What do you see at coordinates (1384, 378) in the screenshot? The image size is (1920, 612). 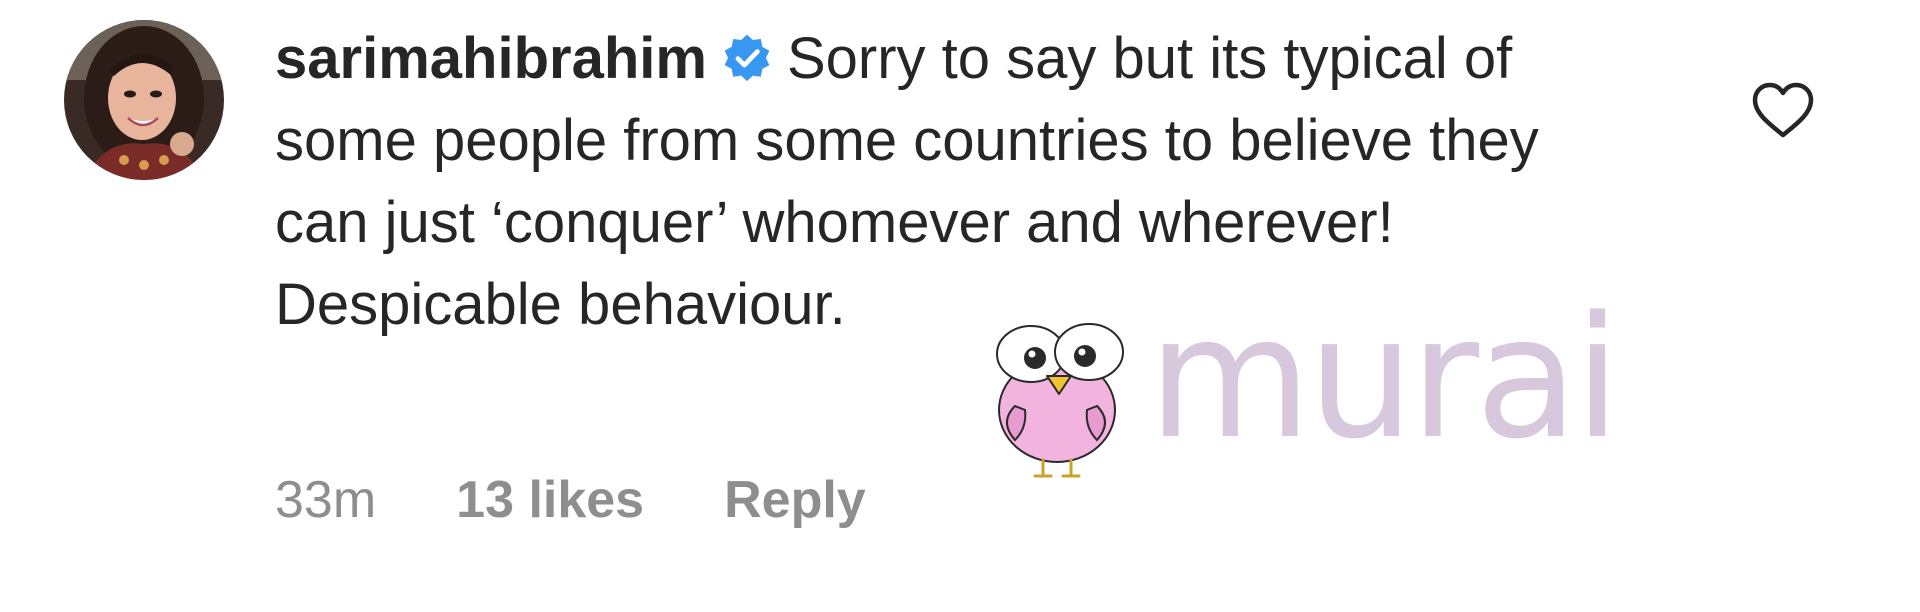 I see `watermark-text: murai` at bounding box center [1384, 378].